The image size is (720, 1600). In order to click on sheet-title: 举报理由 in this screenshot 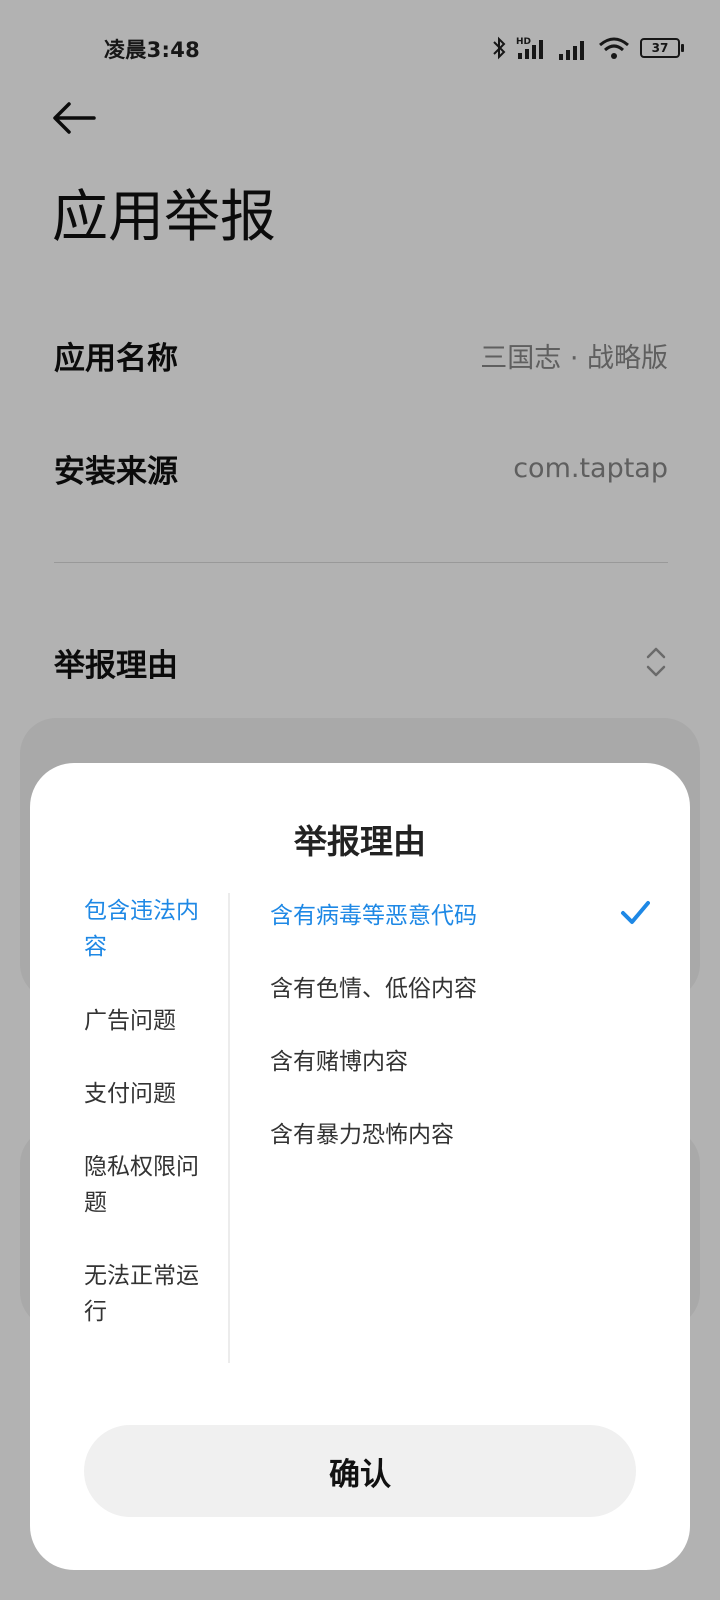, I will do `click(360, 841)`.